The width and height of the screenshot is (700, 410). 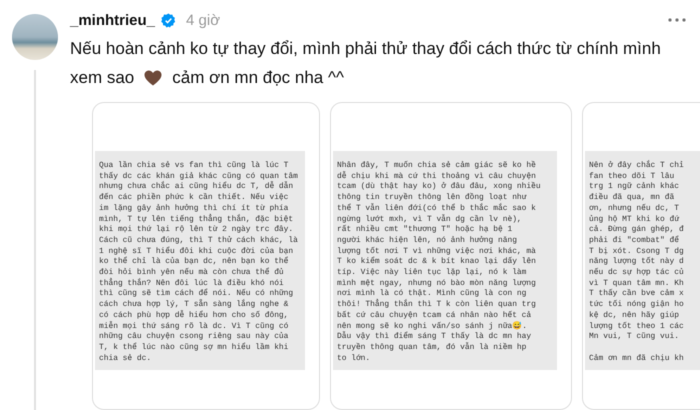 What do you see at coordinates (203, 20) in the screenshot?
I see `post-time: 4 giờ` at bounding box center [203, 20].